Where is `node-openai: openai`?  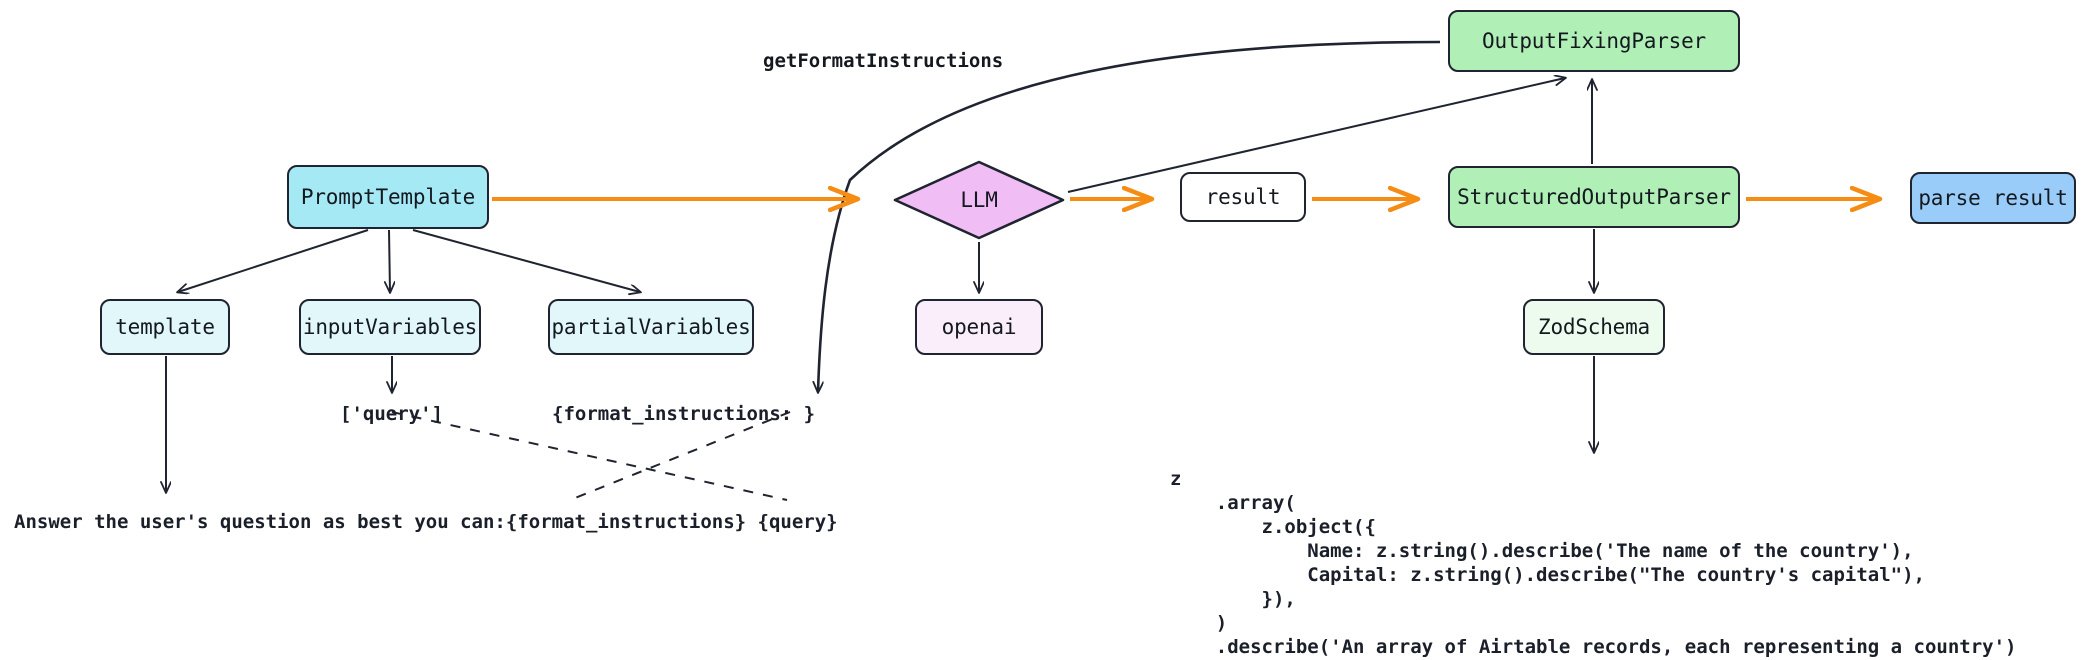 node-openai: openai is located at coordinates (979, 327).